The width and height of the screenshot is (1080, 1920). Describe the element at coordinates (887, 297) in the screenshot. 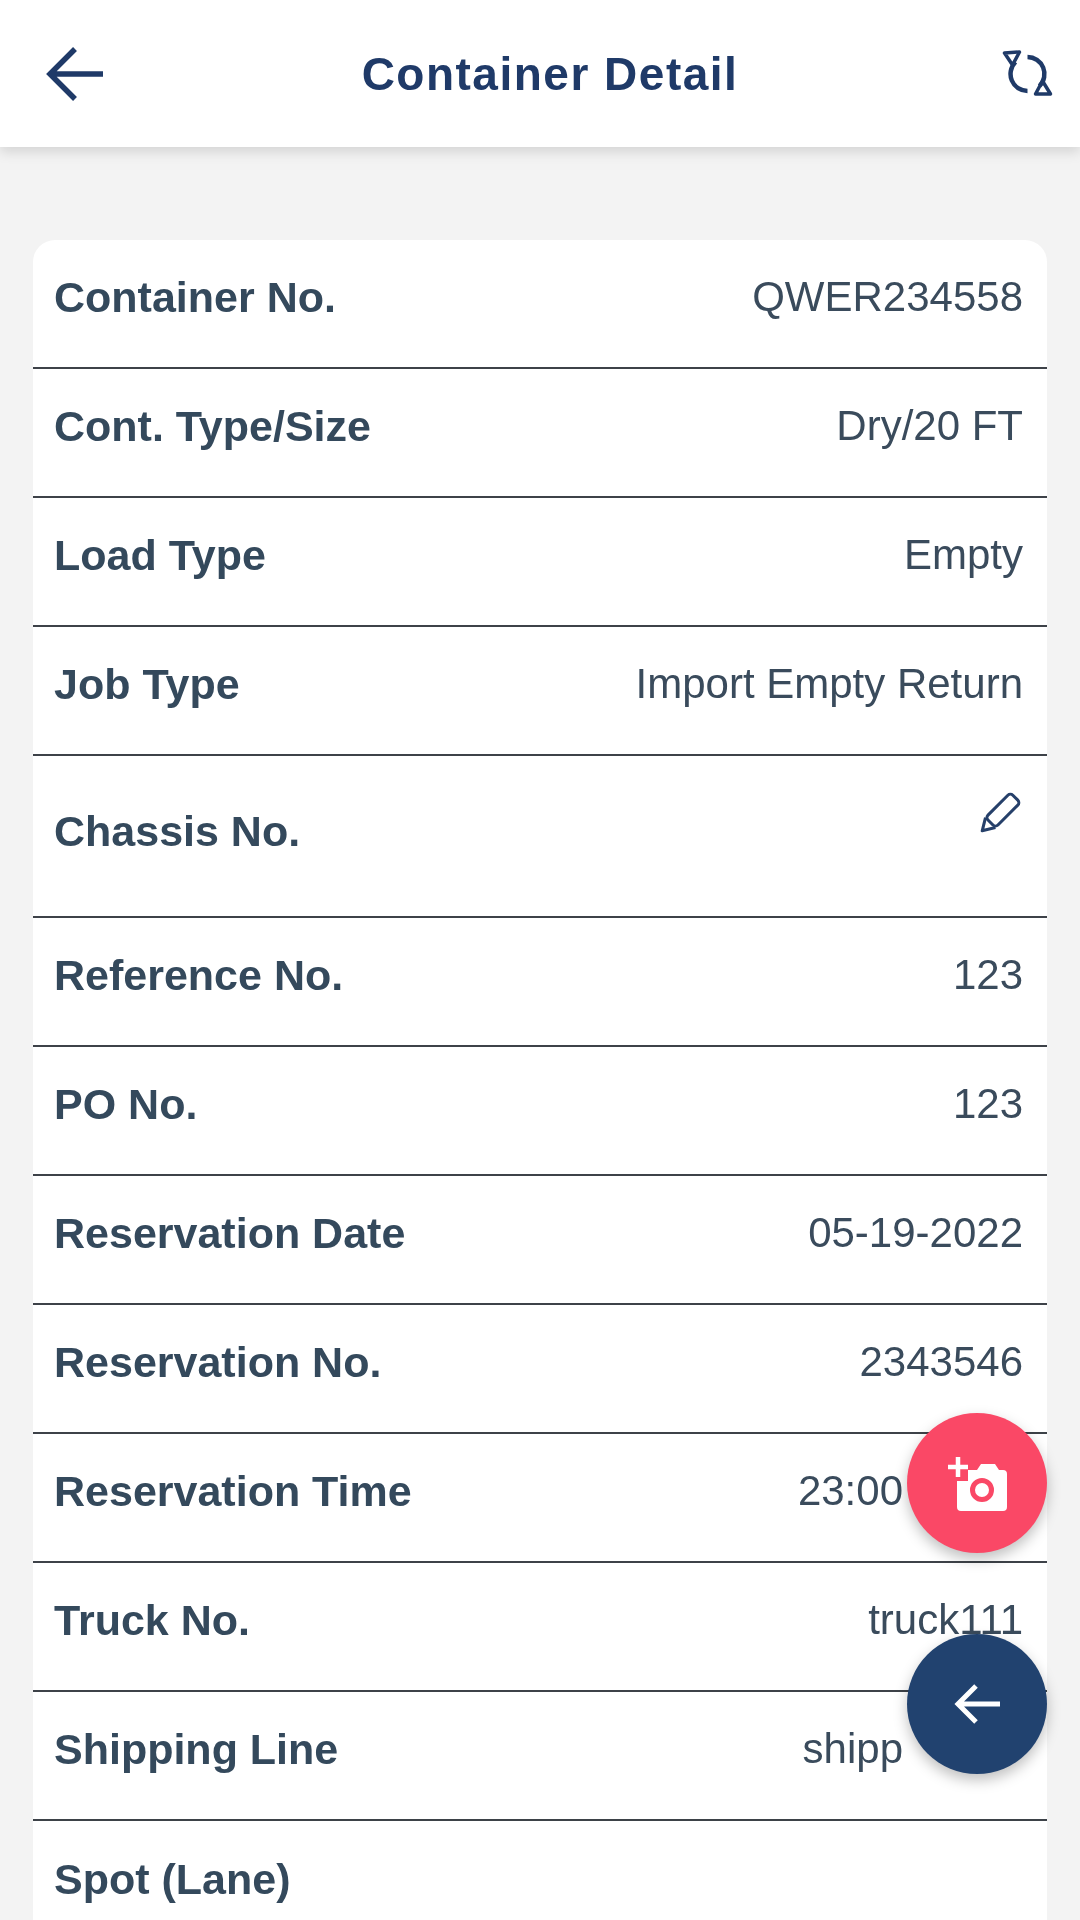

I see `field-value: QWER234558` at that location.